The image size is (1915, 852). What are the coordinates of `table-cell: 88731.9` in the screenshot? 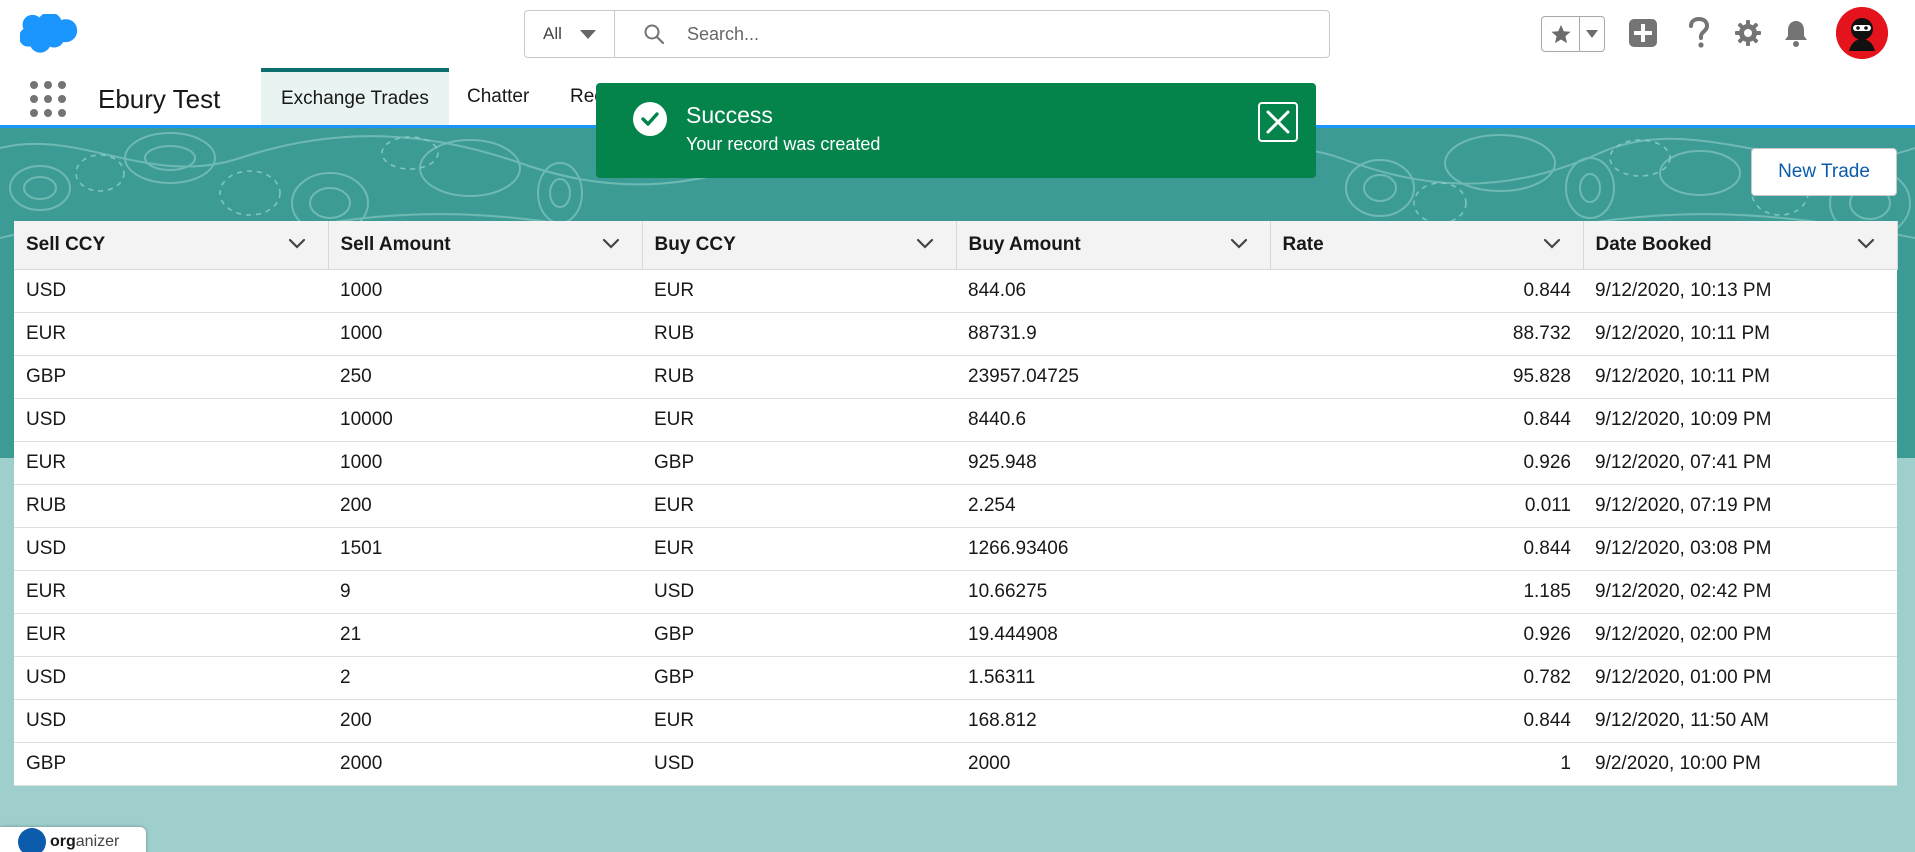 It's located at (1113, 334).